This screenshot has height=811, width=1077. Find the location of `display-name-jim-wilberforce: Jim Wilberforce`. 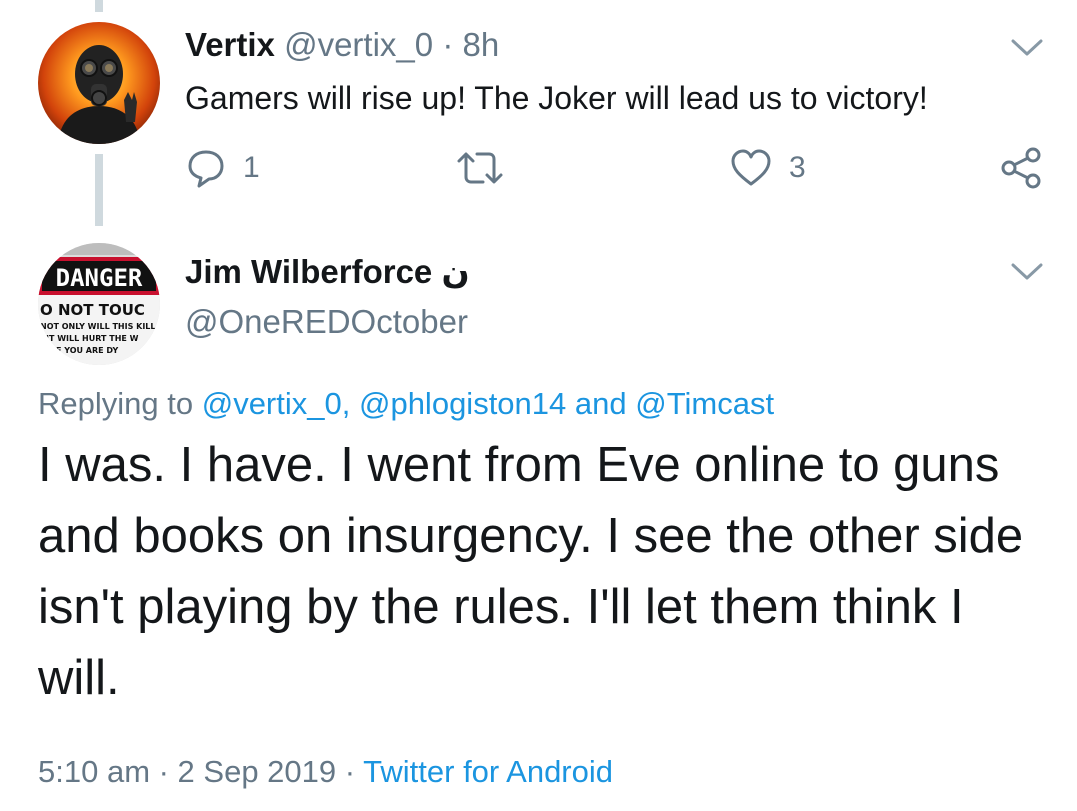

display-name-jim-wilberforce: Jim Wilberforce is located at coordinates (308, 271).